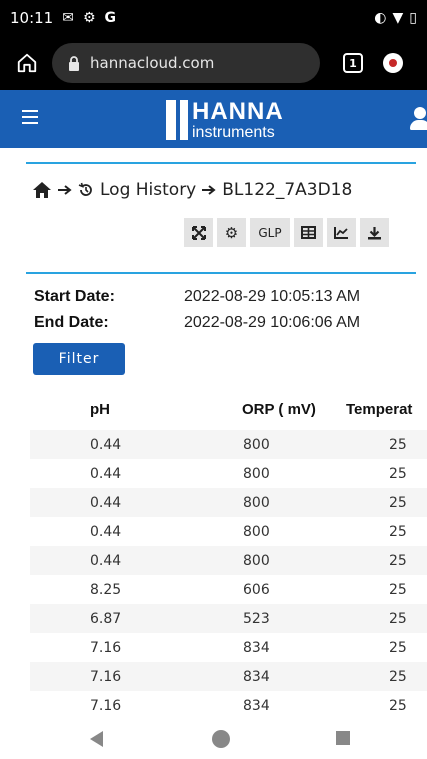  I want to click on start-date-label: Start Date:, so click(74, 296).